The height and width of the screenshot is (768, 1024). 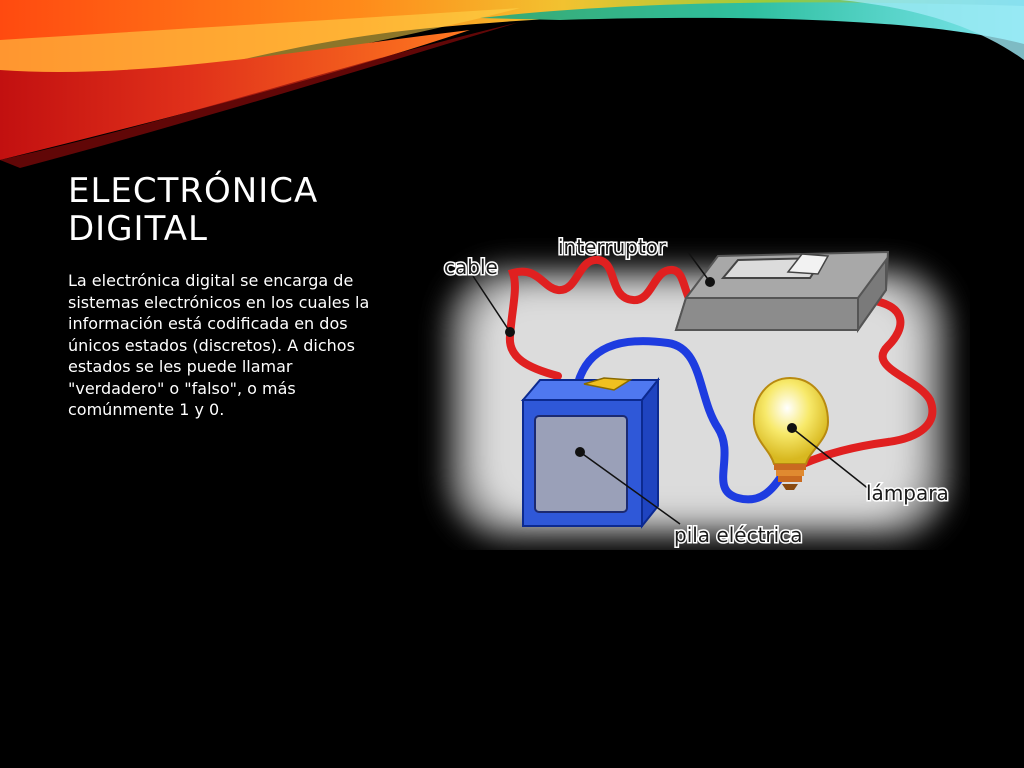 I want to click on switch-icon, so click(x=782, y=292).